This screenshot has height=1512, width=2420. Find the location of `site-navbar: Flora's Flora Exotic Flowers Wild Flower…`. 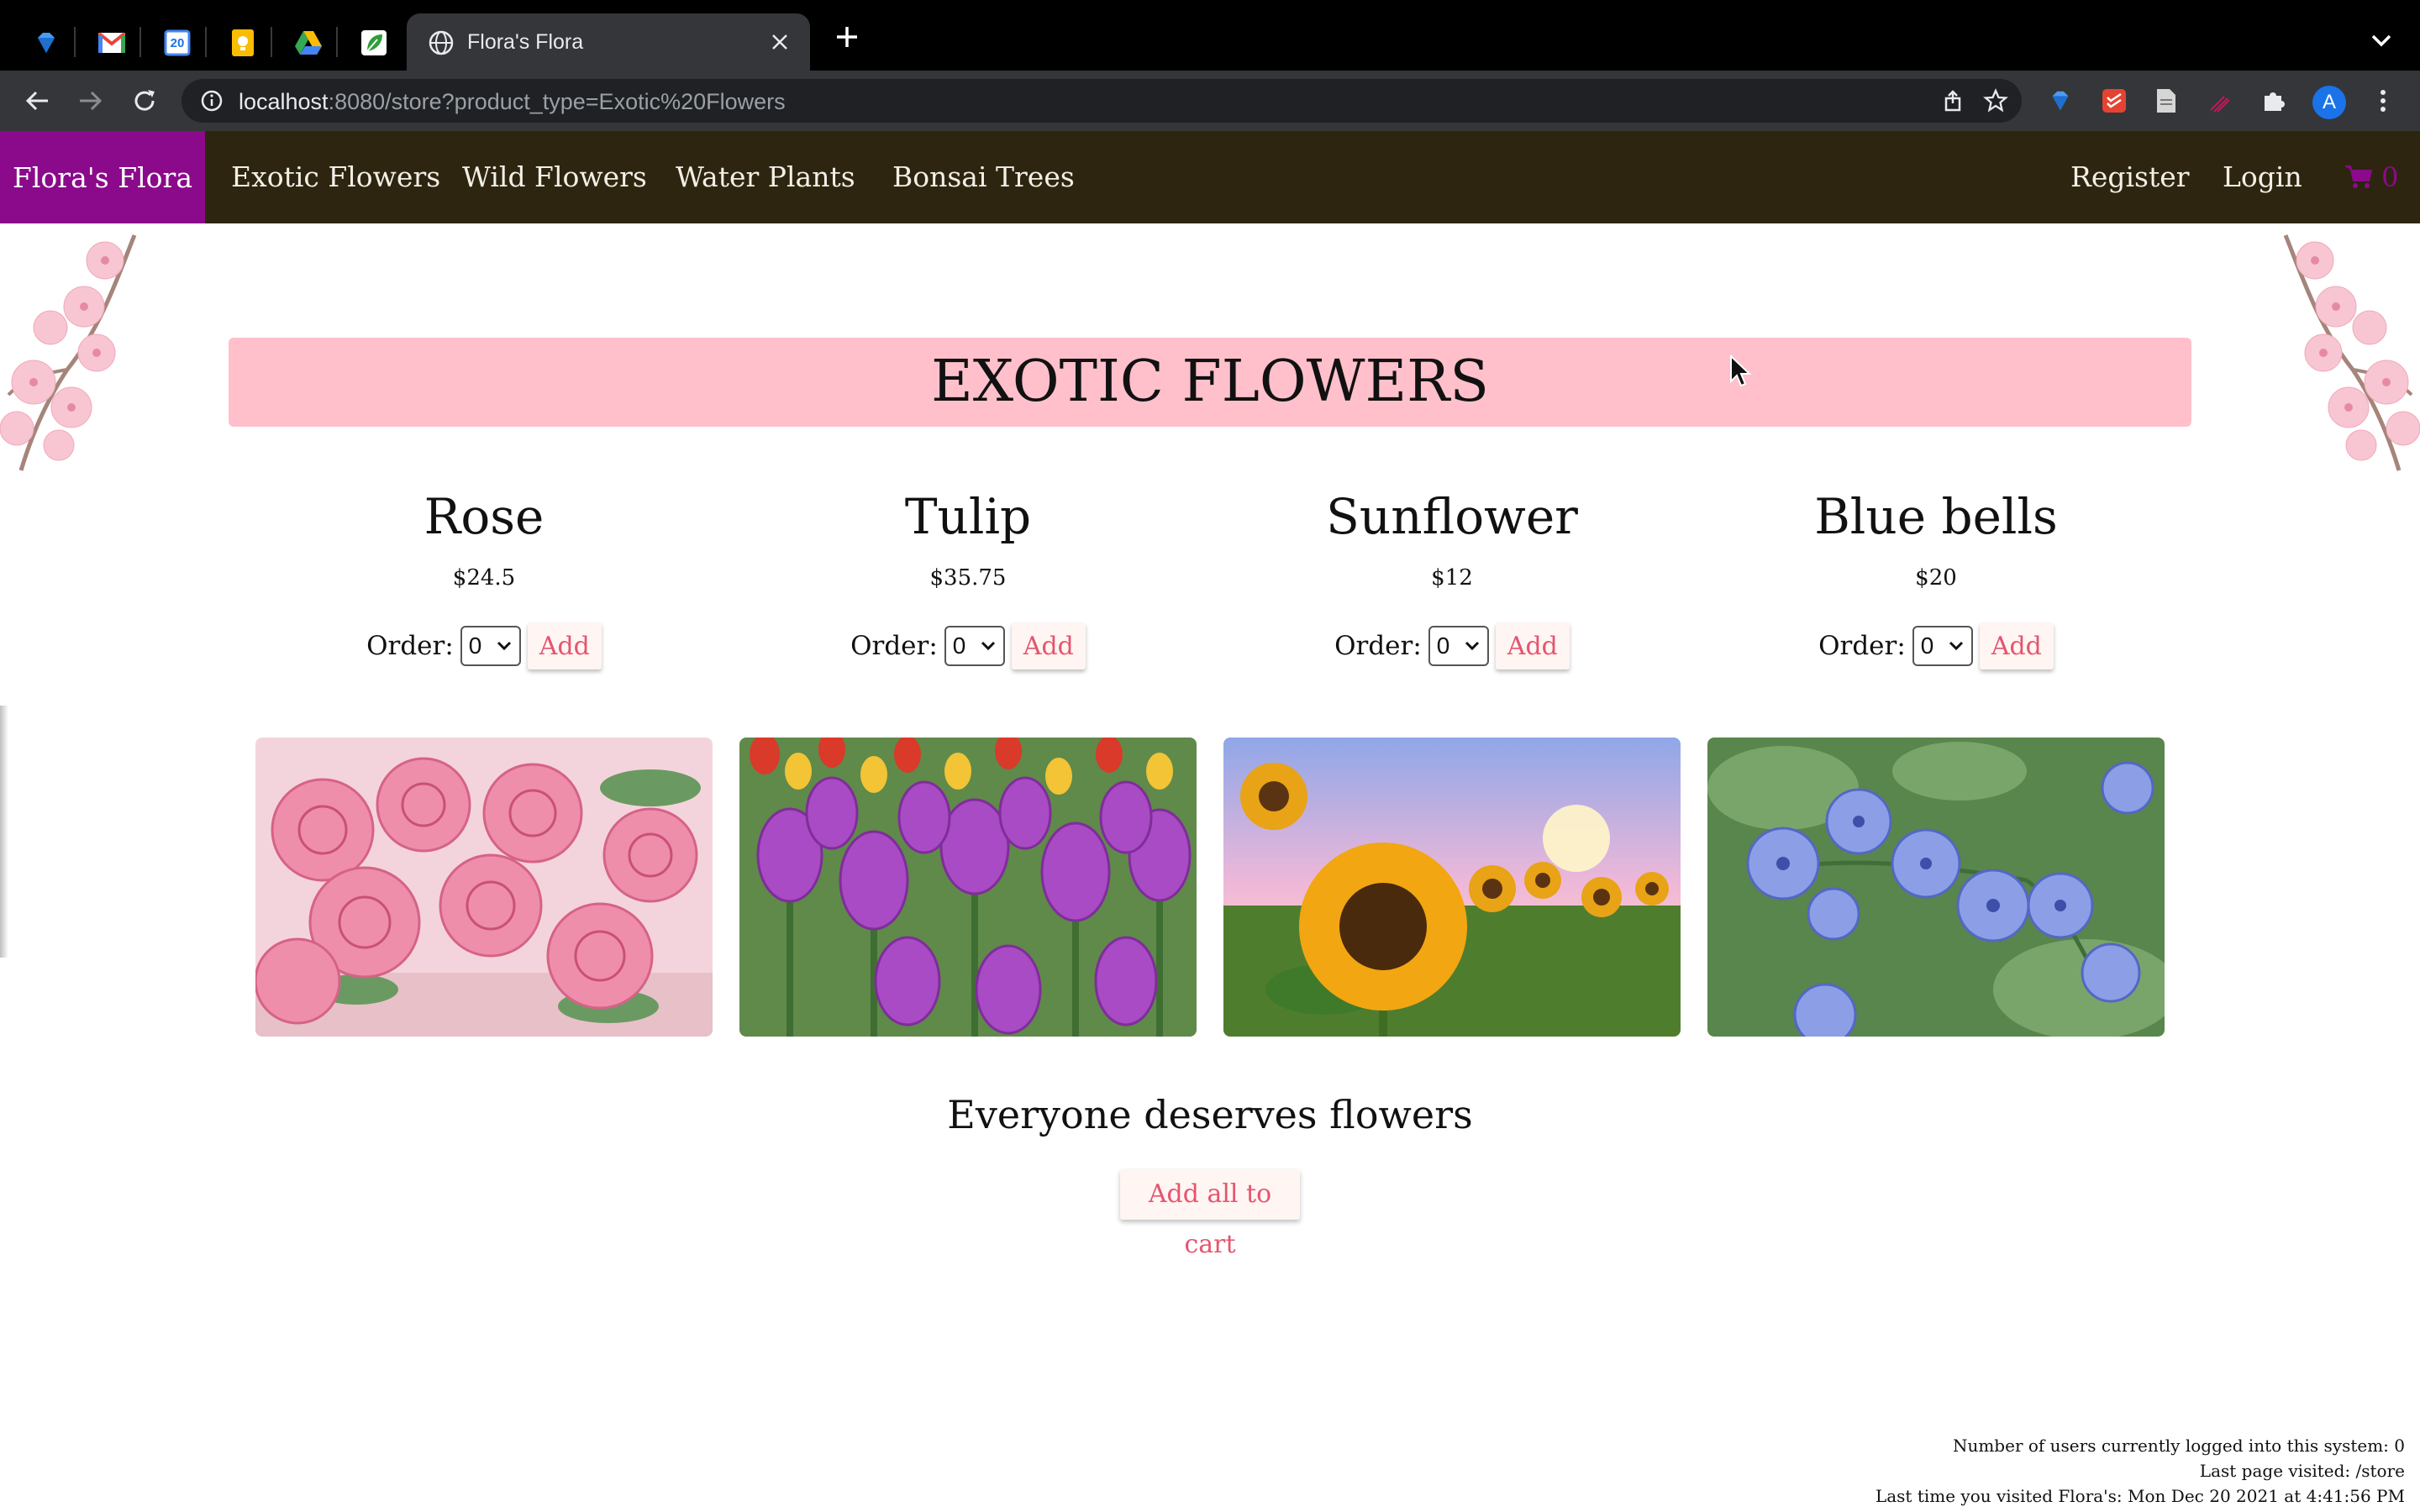

site-navbar: Flora's Flora Exotic Flowers Wild Flower… is located at coordinates (1210, 177).